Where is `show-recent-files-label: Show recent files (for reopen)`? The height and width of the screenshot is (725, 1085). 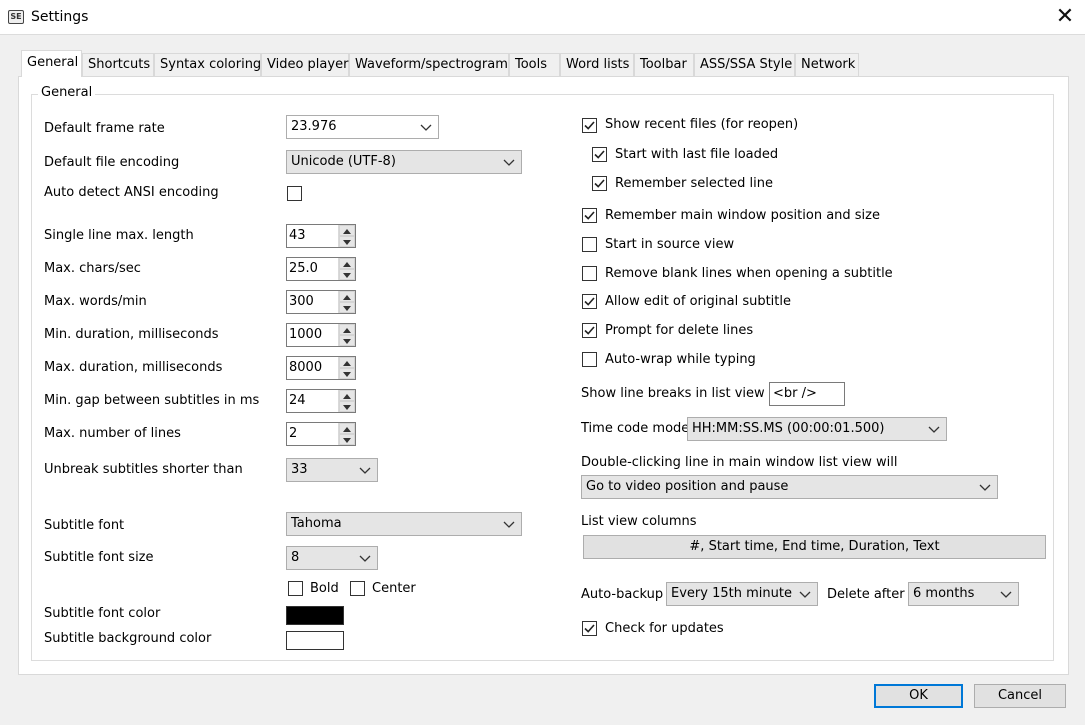
show-recent-files-label: Show recent files (for reopen) is located at coordinates (702, 124).